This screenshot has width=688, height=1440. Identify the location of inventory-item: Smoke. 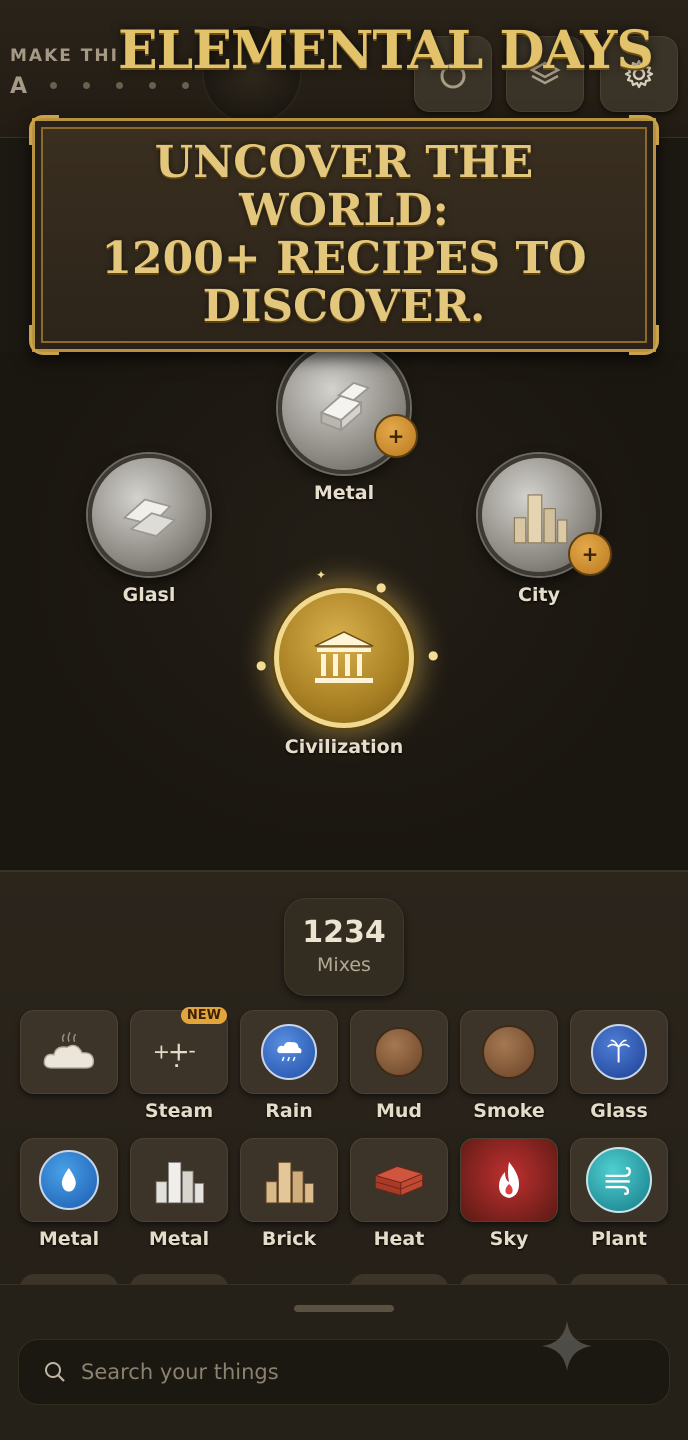
(509, 1067).